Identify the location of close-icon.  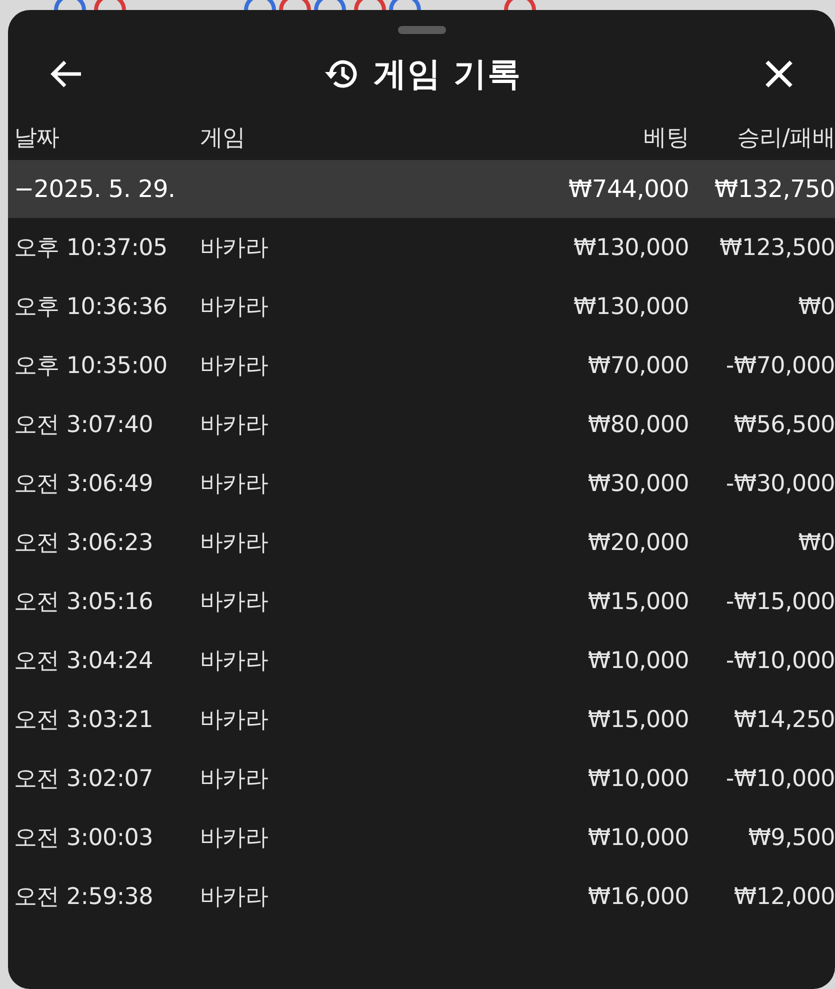
(779, 74).